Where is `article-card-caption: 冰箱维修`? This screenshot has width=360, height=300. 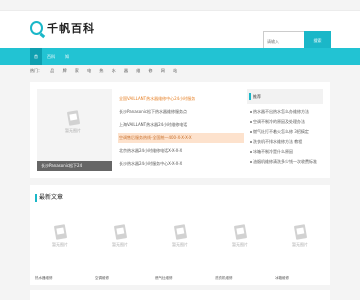
article-card-caption: 冰箱维修 is located at coordinates (282, 278).